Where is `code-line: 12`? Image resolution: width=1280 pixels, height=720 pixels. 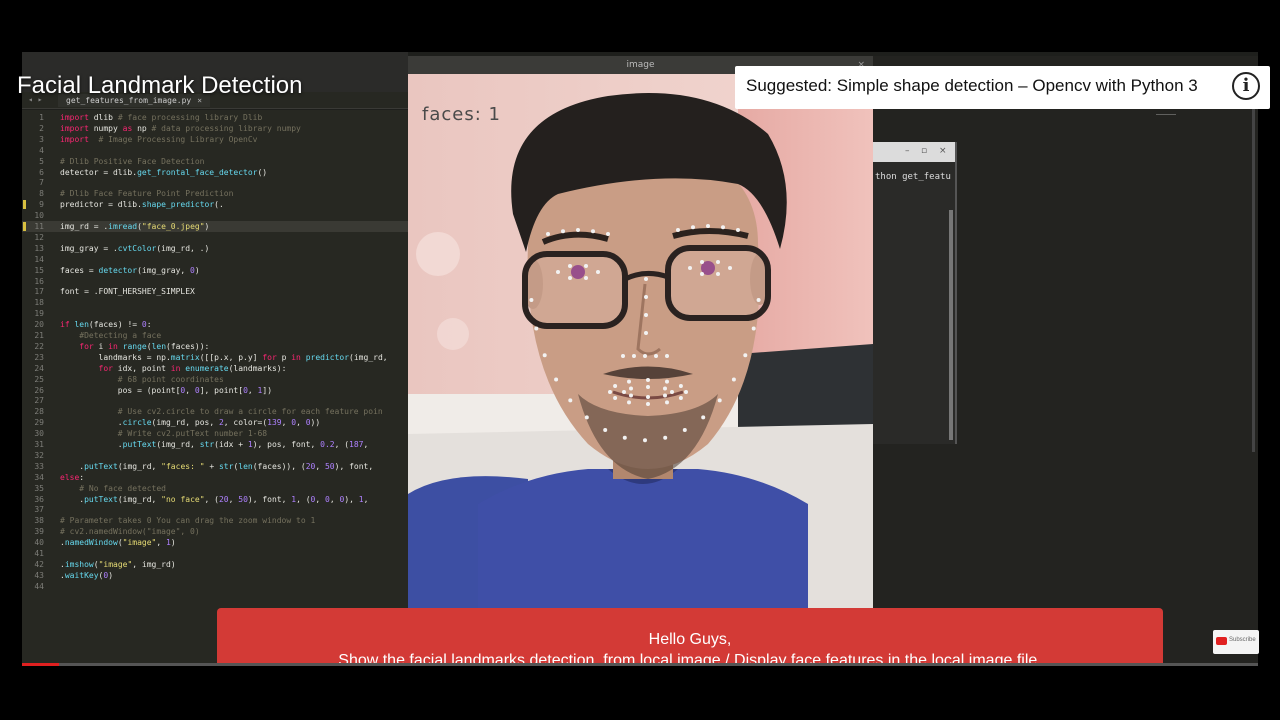
code-line: 12 is located at coordinates (215, 237).